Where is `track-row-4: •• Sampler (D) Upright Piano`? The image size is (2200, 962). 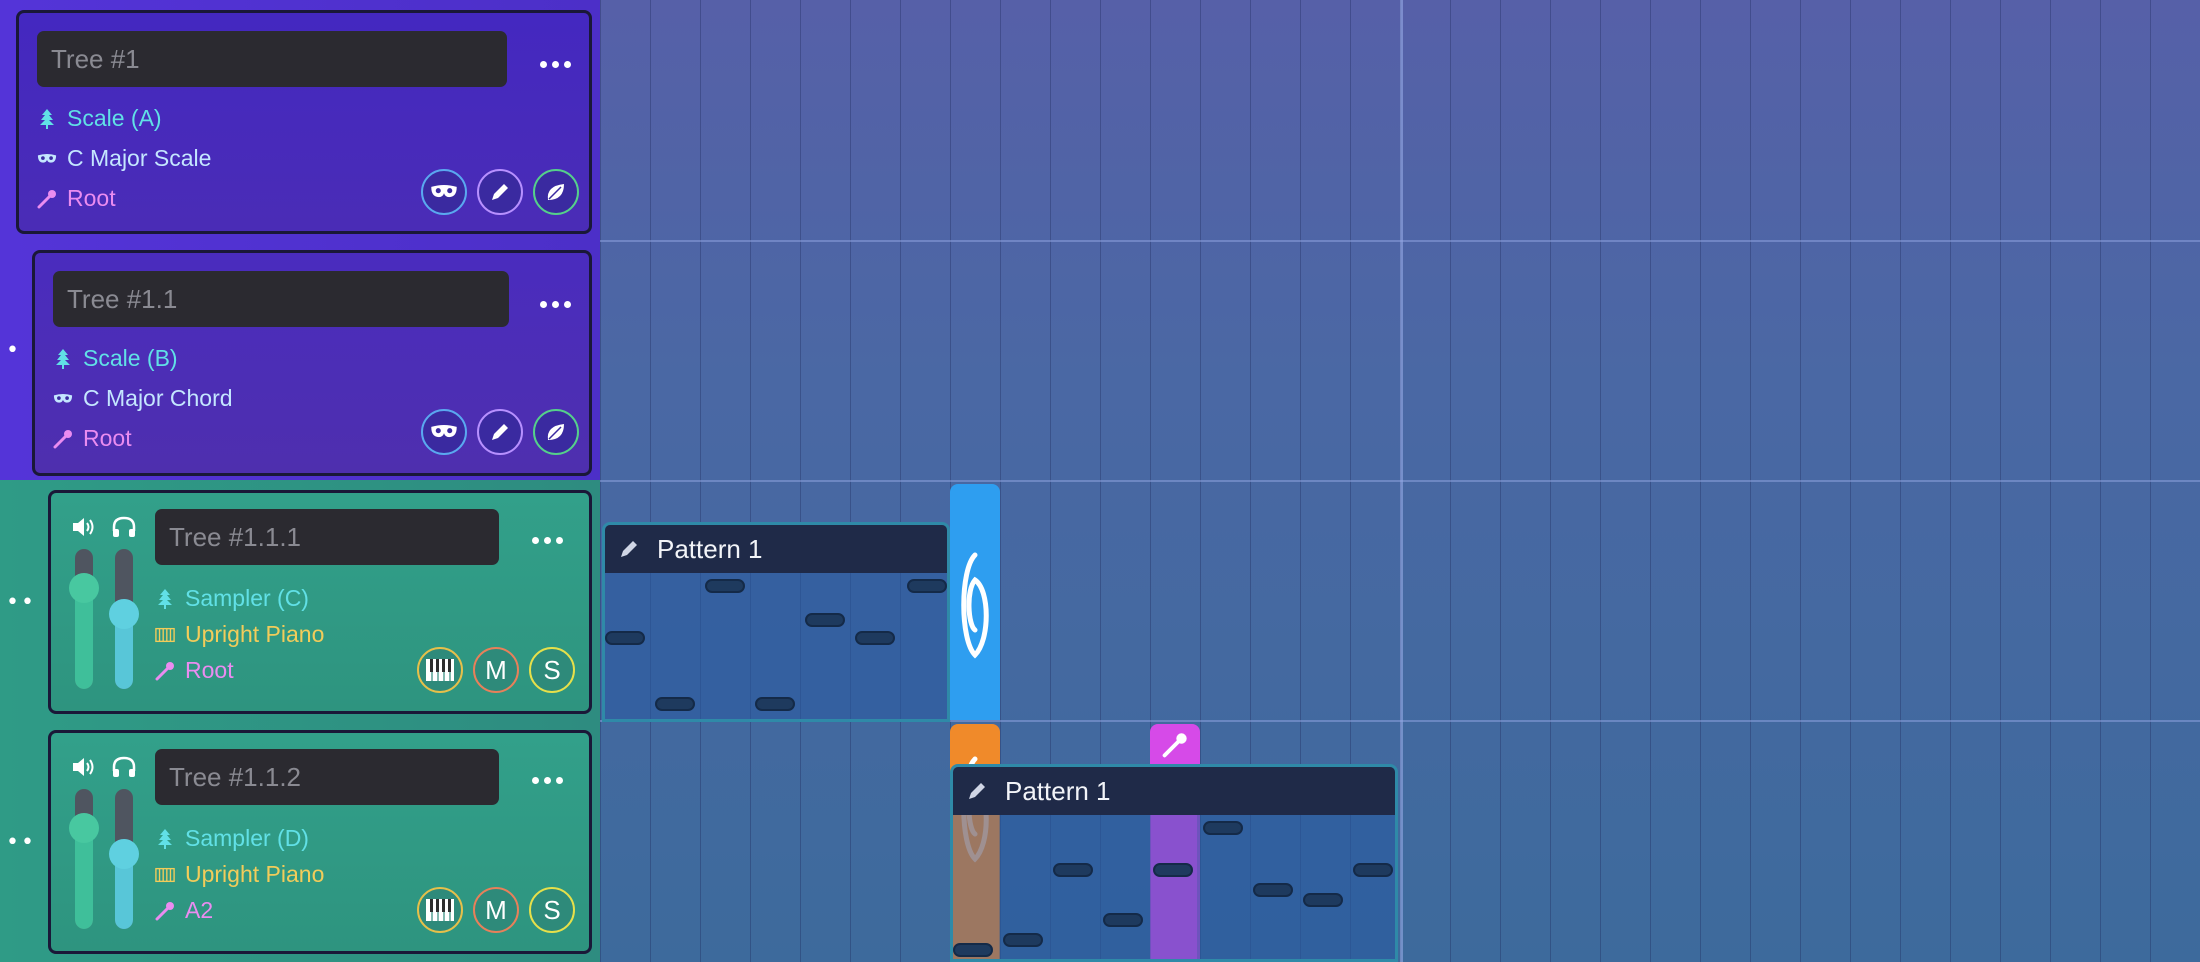
track-row-4: •• Sampler (D) Upright Piano is located at coordinates (300, 841).